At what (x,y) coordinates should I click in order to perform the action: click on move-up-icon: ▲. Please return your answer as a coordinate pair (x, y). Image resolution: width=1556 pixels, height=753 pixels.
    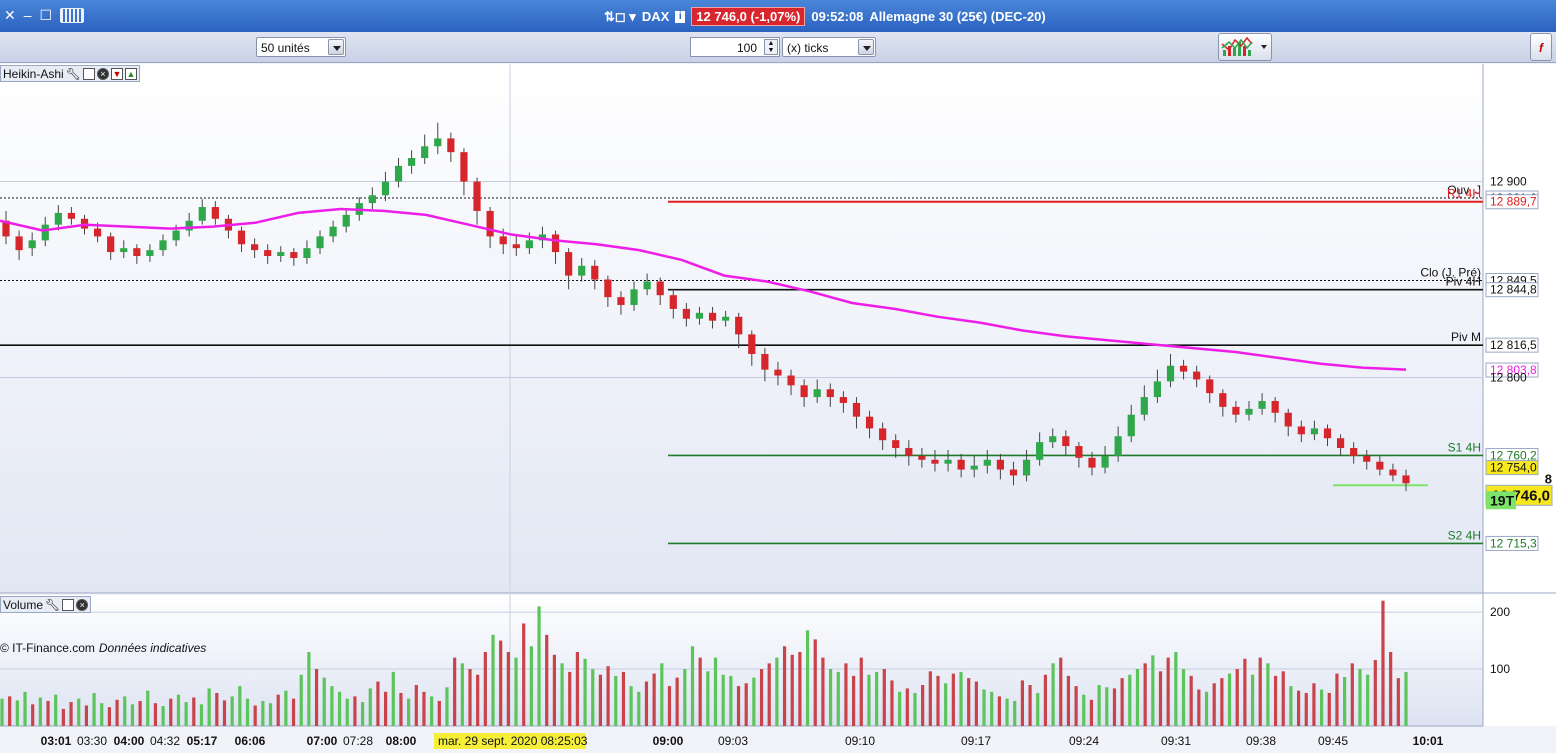
    Looking at the image, I should click on (130, 73).